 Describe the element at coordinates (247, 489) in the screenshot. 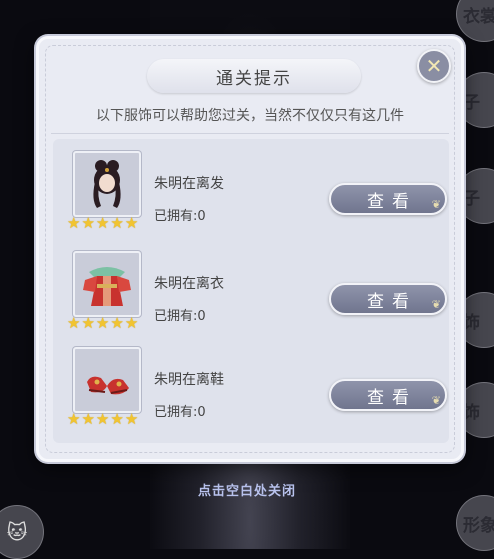

I see `close-hint-text: 点击空白处关闭` at that location.